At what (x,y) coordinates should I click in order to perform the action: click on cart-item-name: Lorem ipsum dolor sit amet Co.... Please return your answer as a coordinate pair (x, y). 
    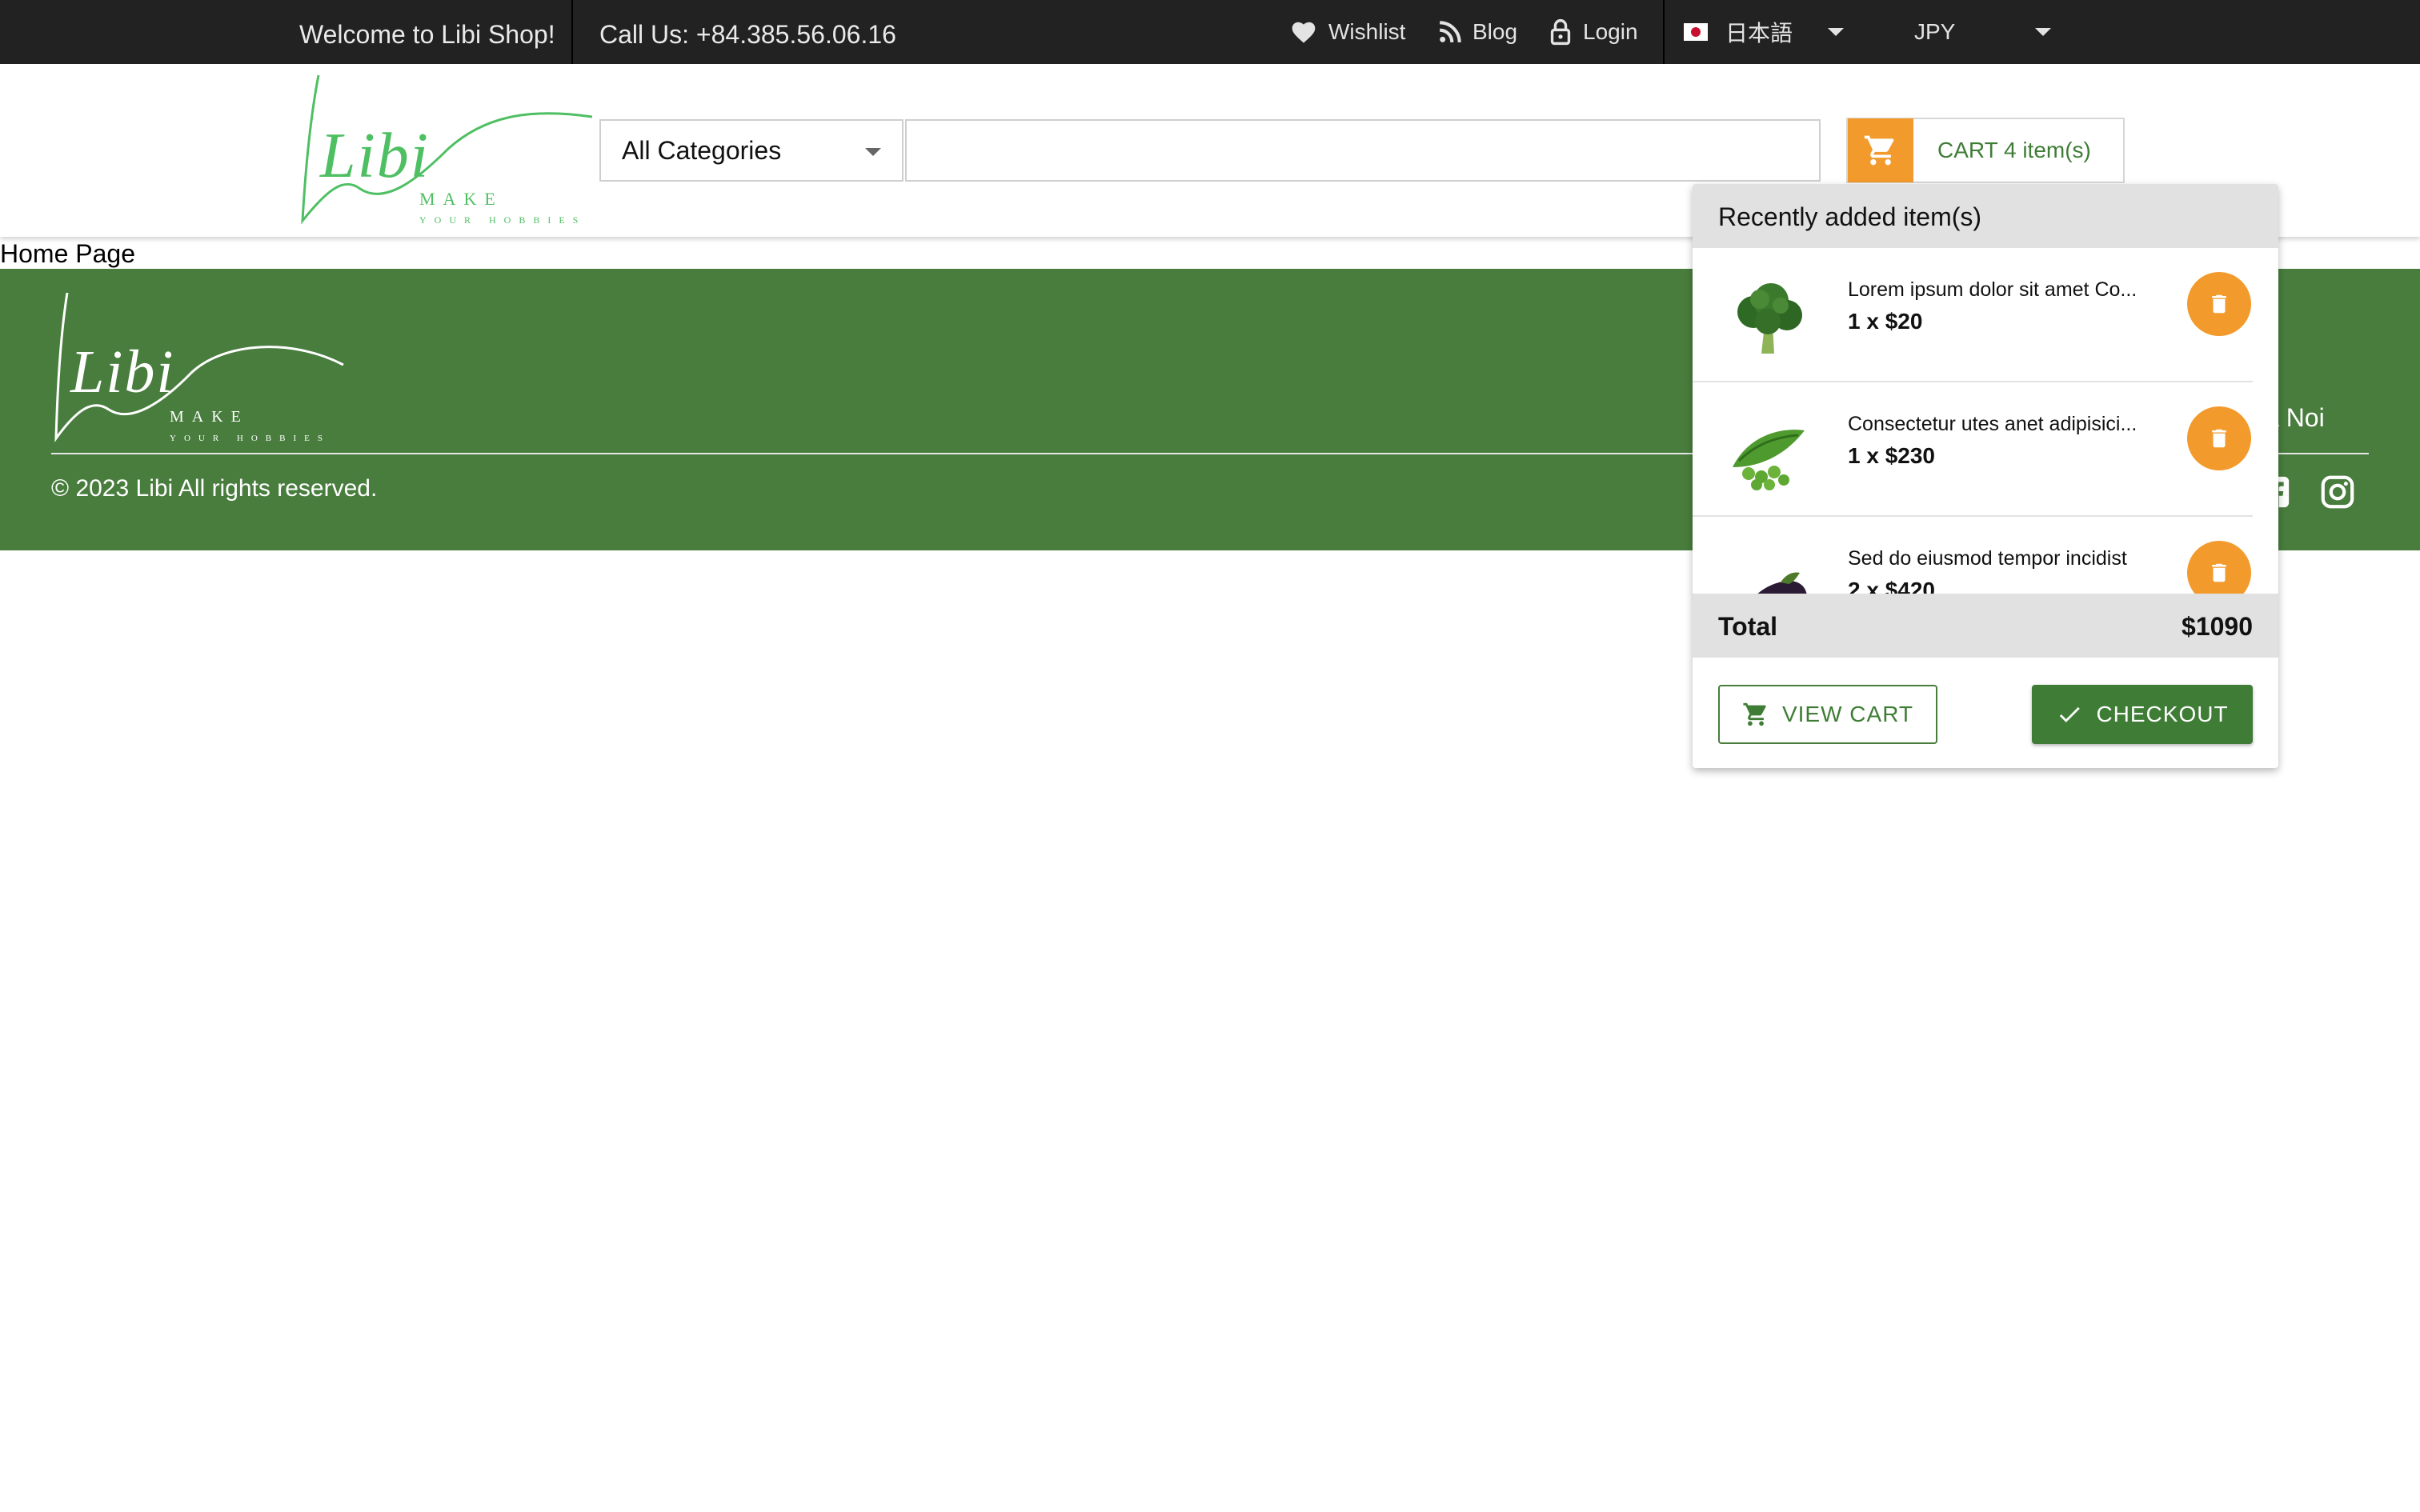
    Looking at the image, I should click on (1993, 289).